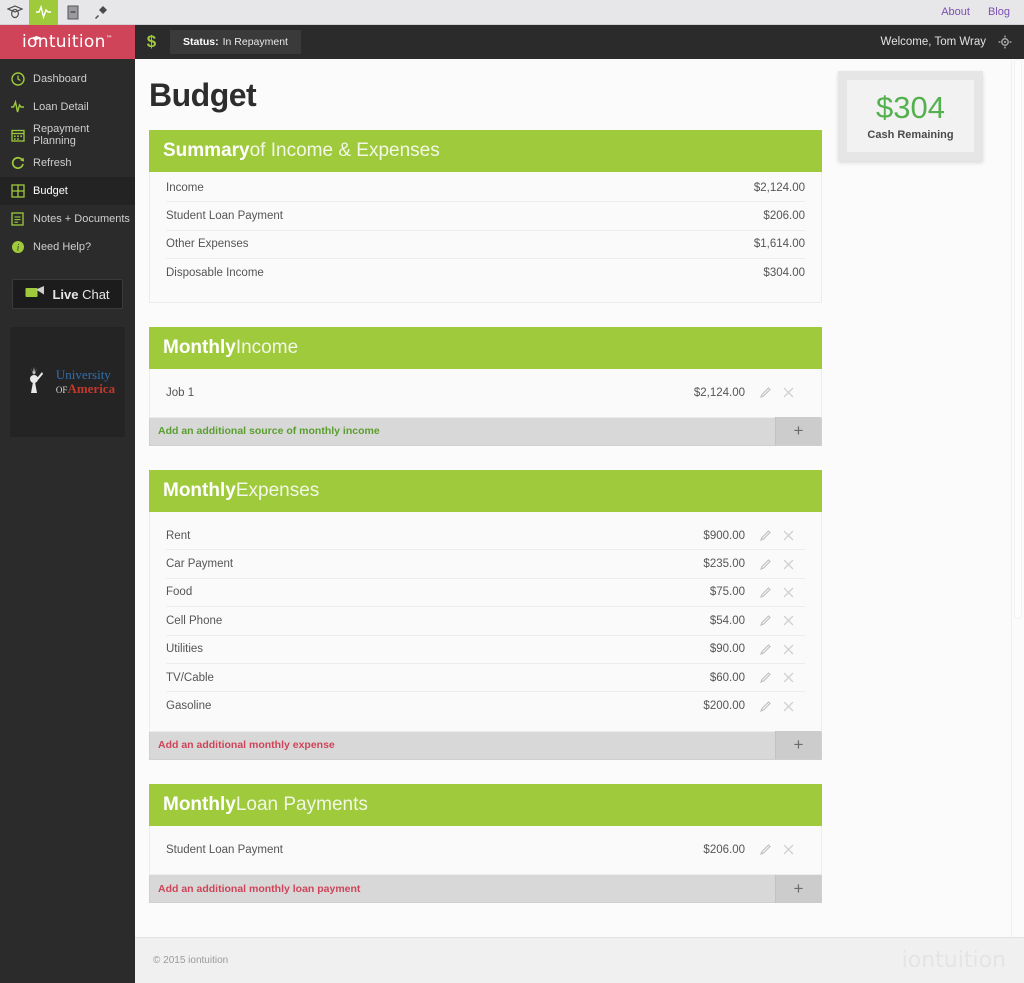  Describe the element at coordinates (17, 191) in the screenshot. I see `grid-icon` at that location.